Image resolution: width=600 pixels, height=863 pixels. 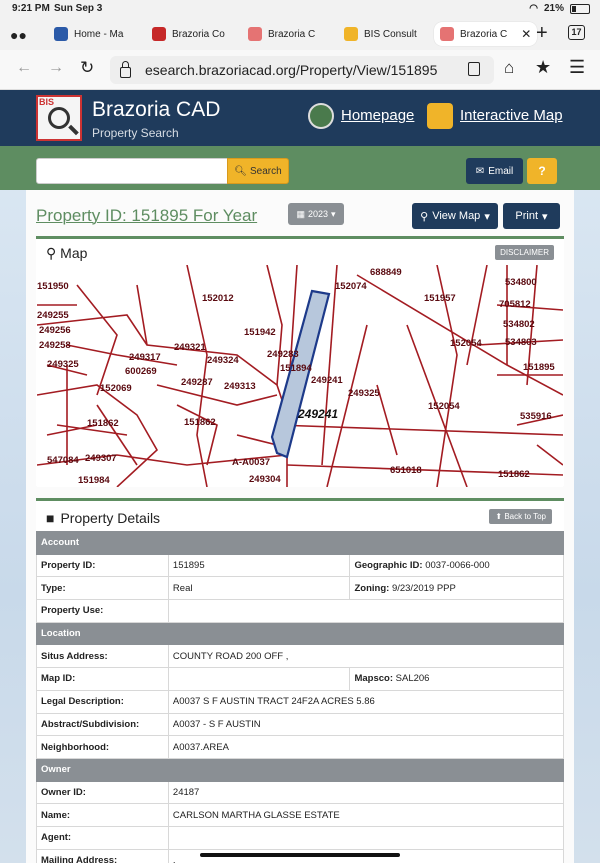 I want to click on parcel-label: 600269, so click(x=141, y=371).